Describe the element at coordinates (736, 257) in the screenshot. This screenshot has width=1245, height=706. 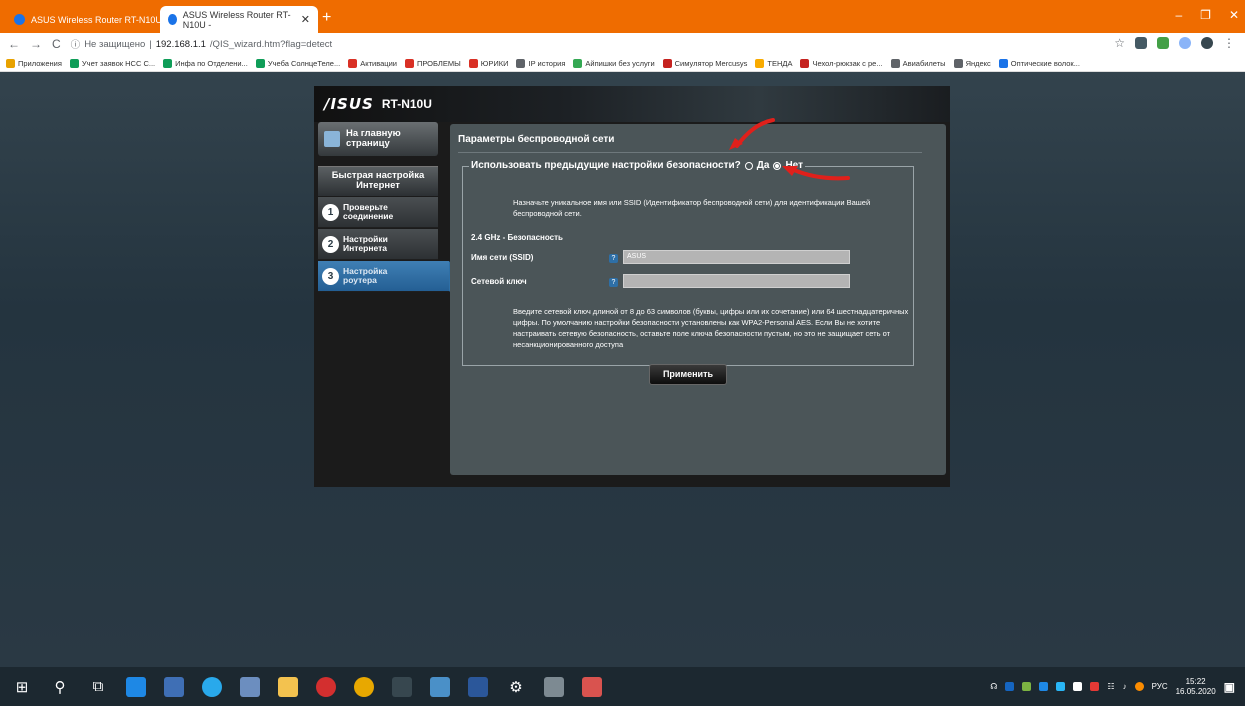
I see `ssid-input: ASUS` at that location.